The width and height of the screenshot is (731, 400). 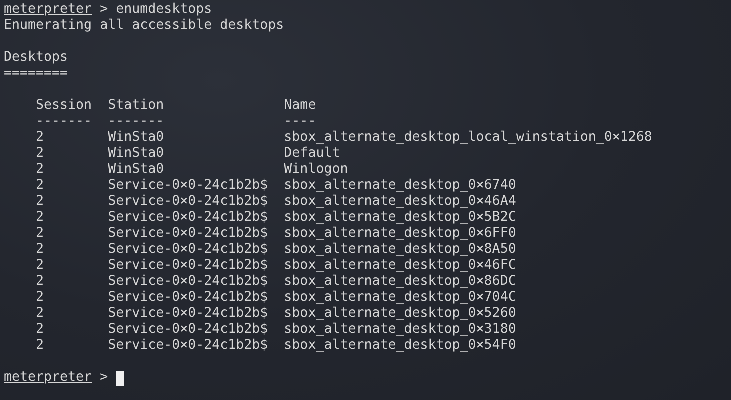 I want to click on table-cell: sbox_alternate_desktop_0×46FC, so click(x=400, y=266).